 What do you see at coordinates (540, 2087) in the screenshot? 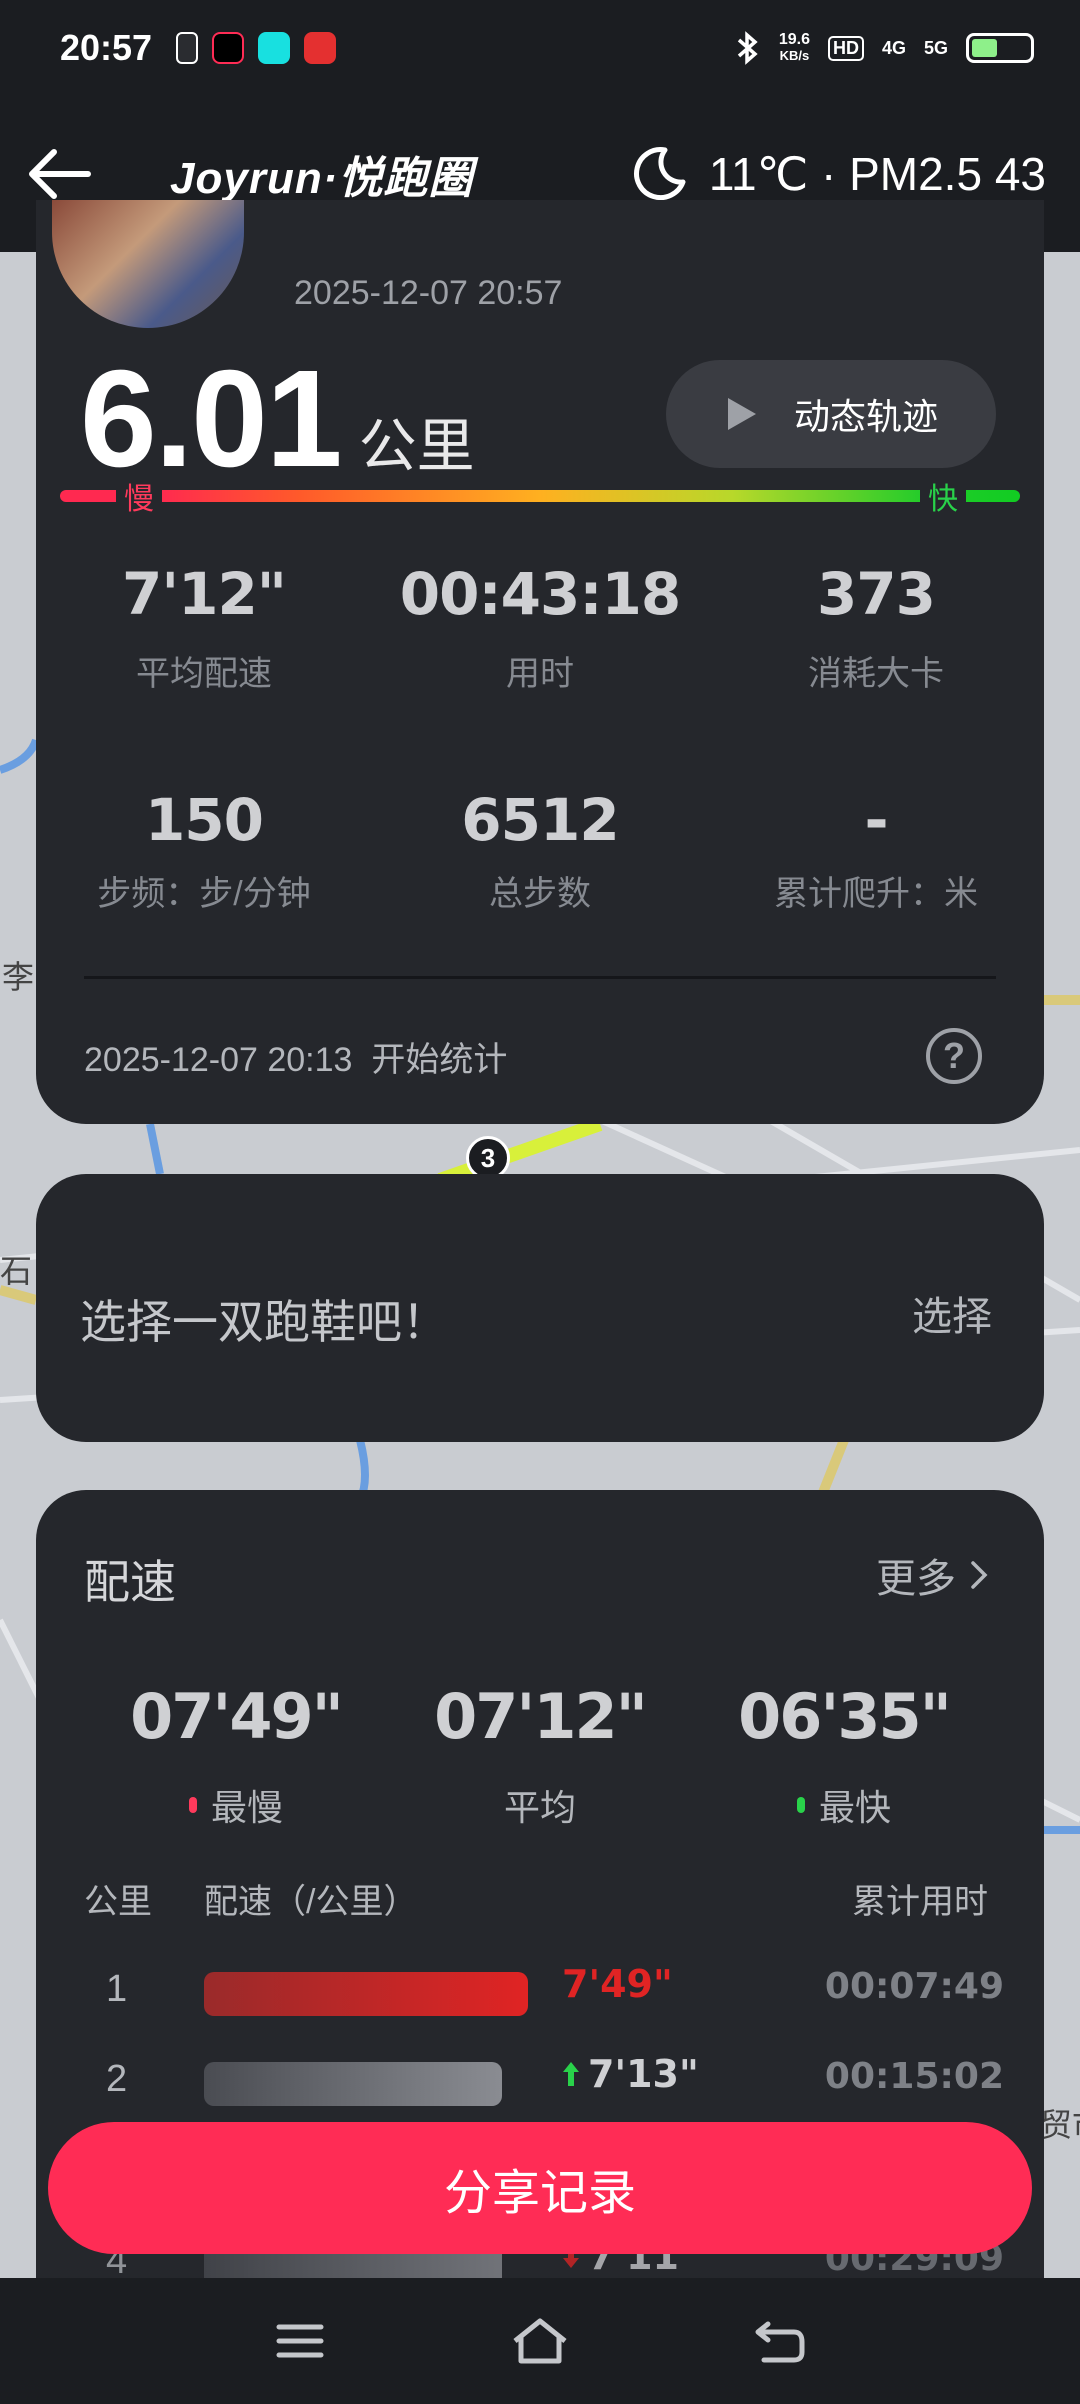
I see `table-row: 2 7'13" 00:15:02` at bounding box center [540, 2087].